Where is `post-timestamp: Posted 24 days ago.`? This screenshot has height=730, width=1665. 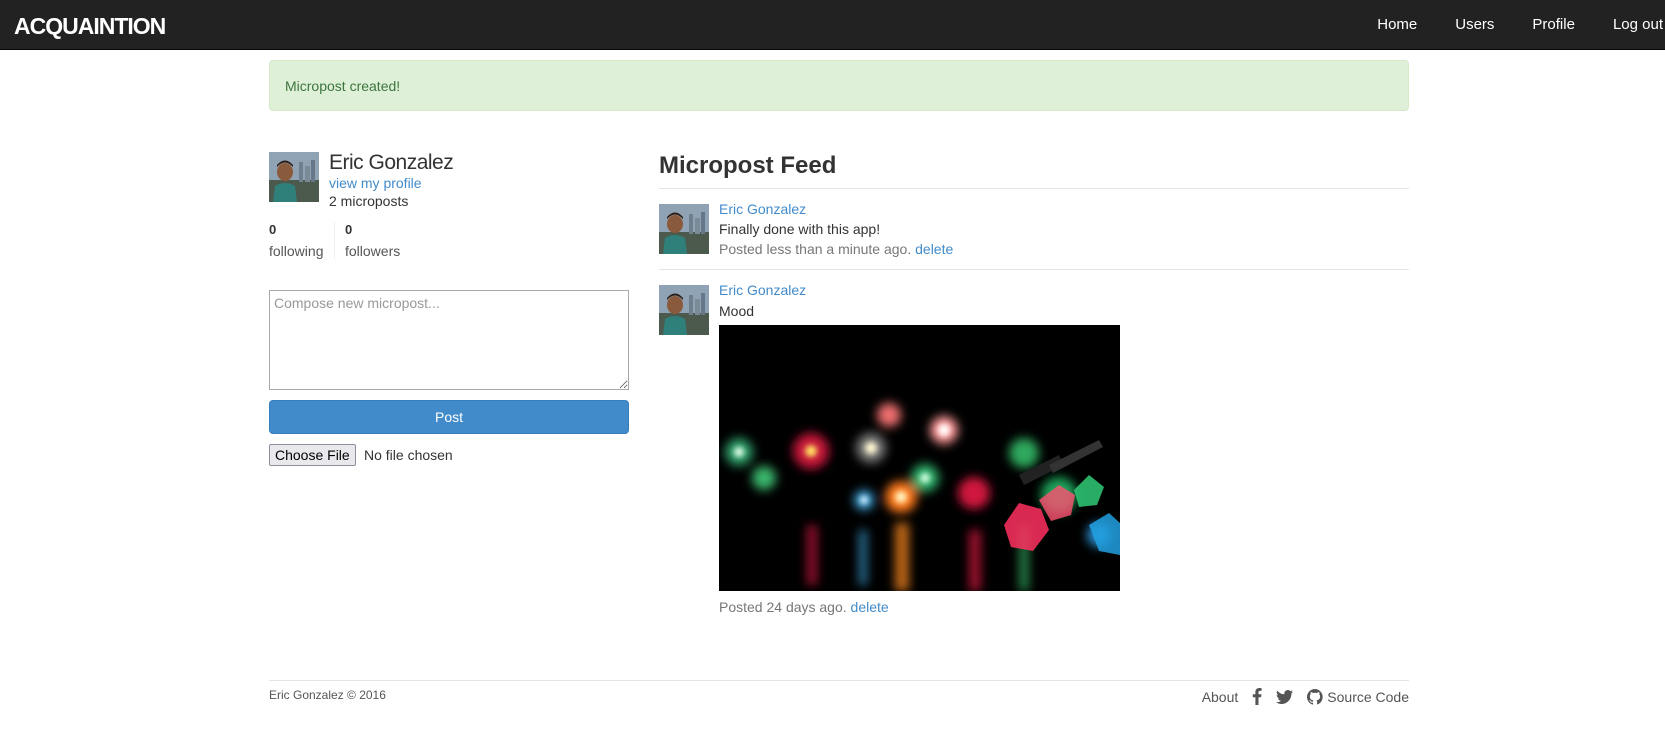
post-timestamp: Posted 24 days ago. is located at coordinates (783, 607).